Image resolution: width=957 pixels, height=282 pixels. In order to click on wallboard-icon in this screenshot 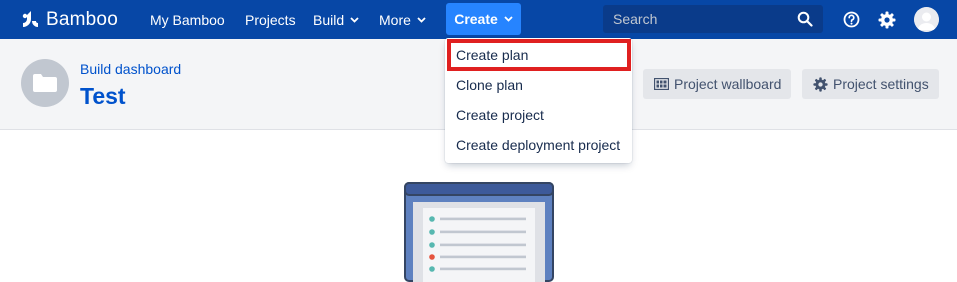, I will do `click(661, 84)`.